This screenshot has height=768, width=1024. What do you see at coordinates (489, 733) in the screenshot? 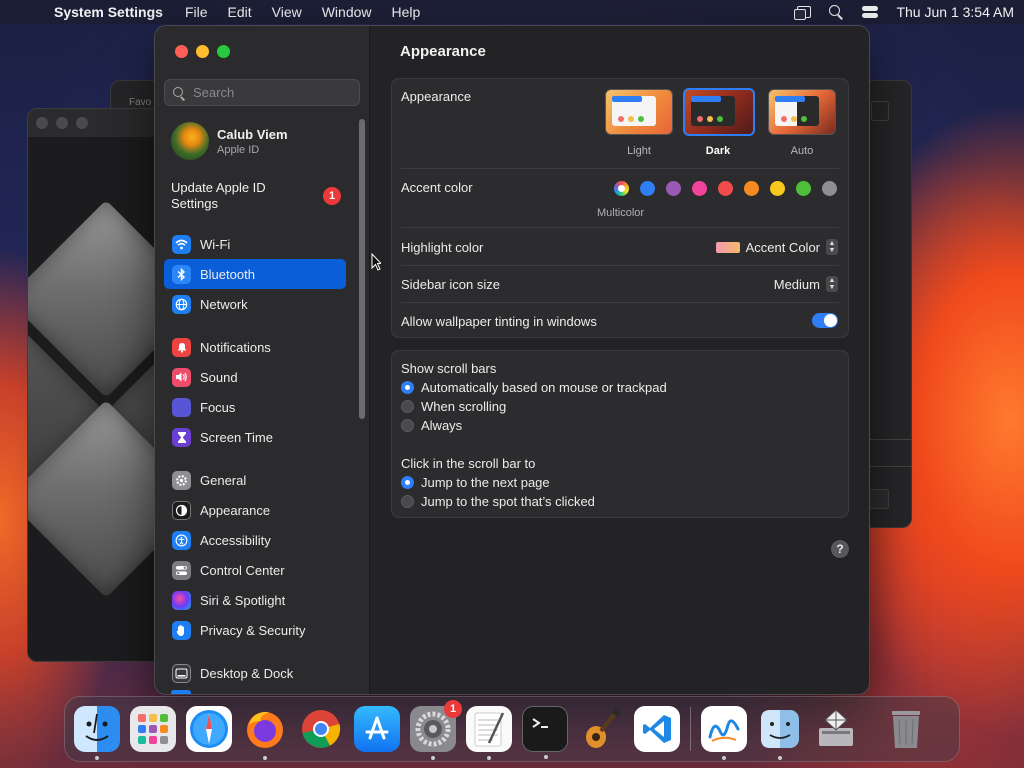
I see `dock-textedit` at bounding box center [489, 733].